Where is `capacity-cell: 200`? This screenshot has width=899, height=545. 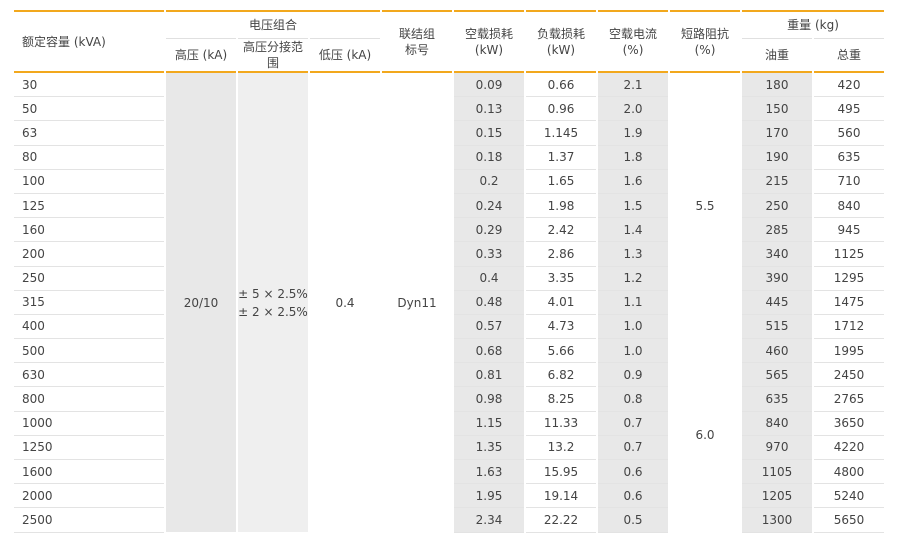
capacity-cell: 200 is located at coordinates (89, 254).